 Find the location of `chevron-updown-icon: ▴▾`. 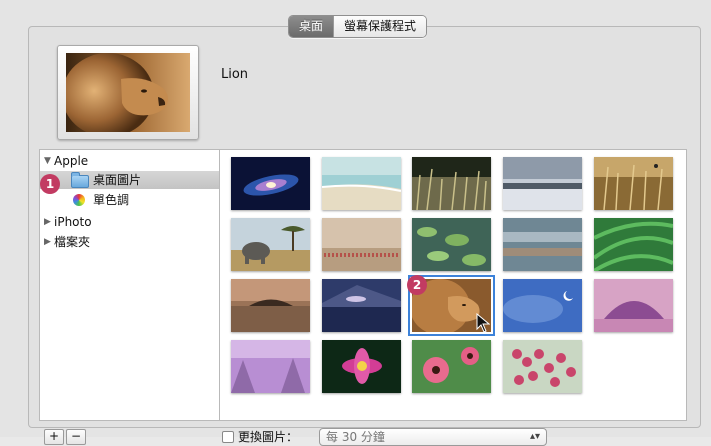

chevron-updown-icon: ▴▾ is located at coordinates (534, 436).